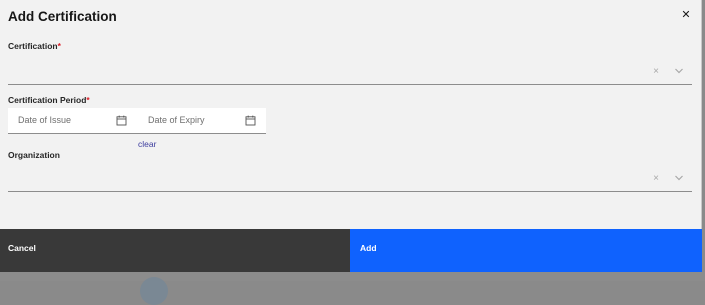  Describe the element at coordinates (154, 291) in the screenshot. I see `backdrop-avatar` at that location.